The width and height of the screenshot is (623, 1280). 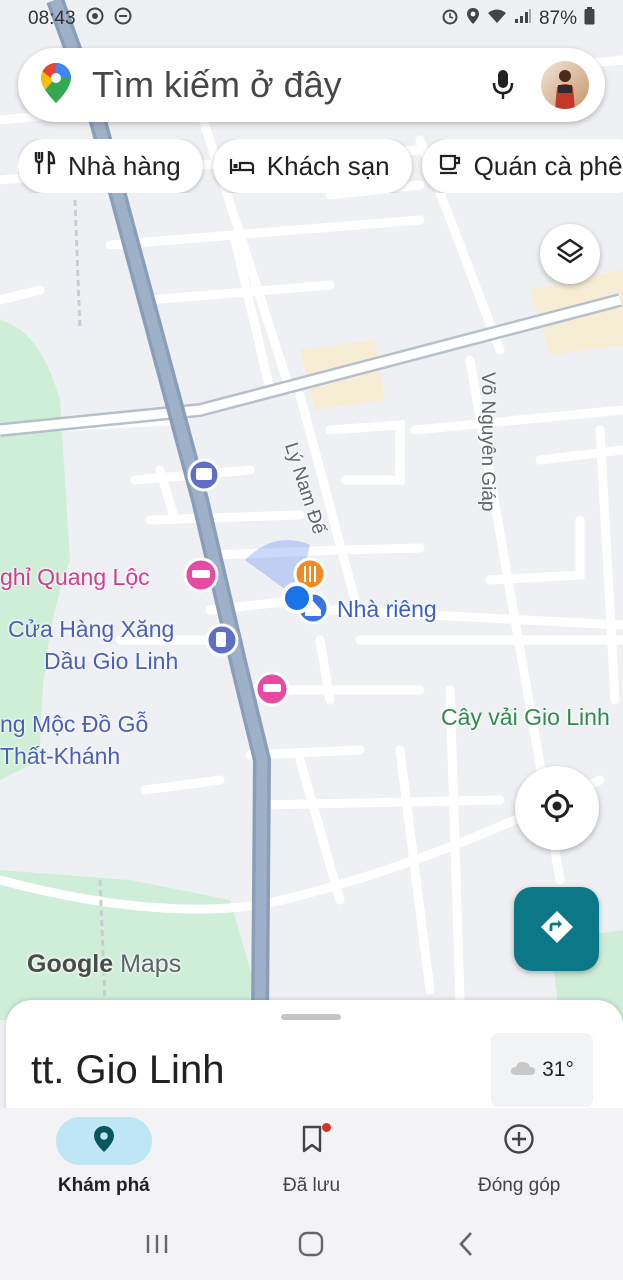 What do you see at coordinates (450, 166) in the screenshot?
I see `coffee-icon` at bounding box center [450, 166].